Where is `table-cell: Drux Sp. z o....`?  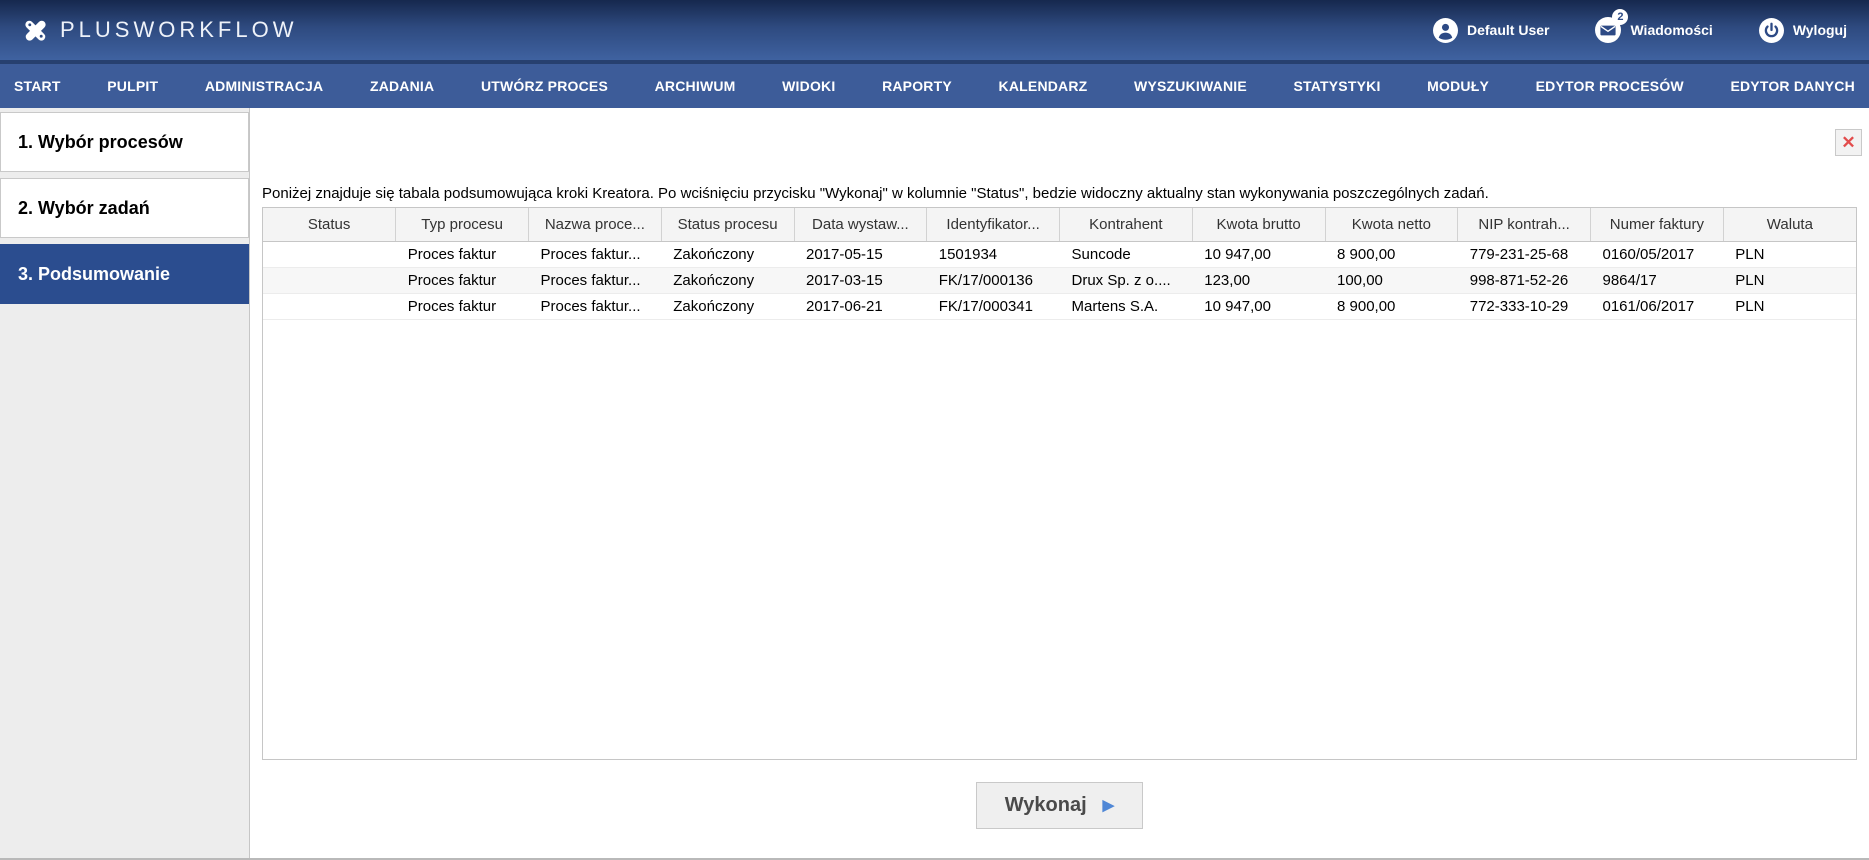 table-cell: Drux Sp. z o.... is located at coordinates (1126, 280).